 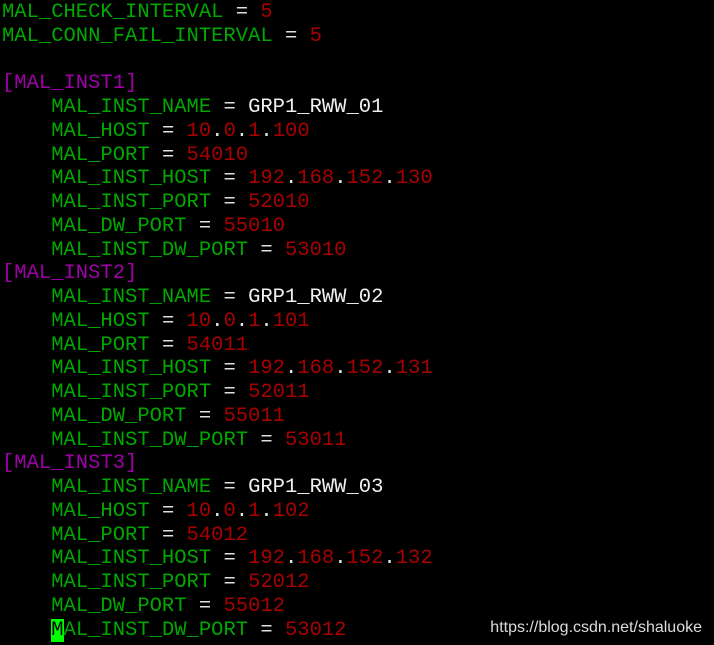 I want to click on config-section-line: [MAL_INST3], so click(x=69, y=464).